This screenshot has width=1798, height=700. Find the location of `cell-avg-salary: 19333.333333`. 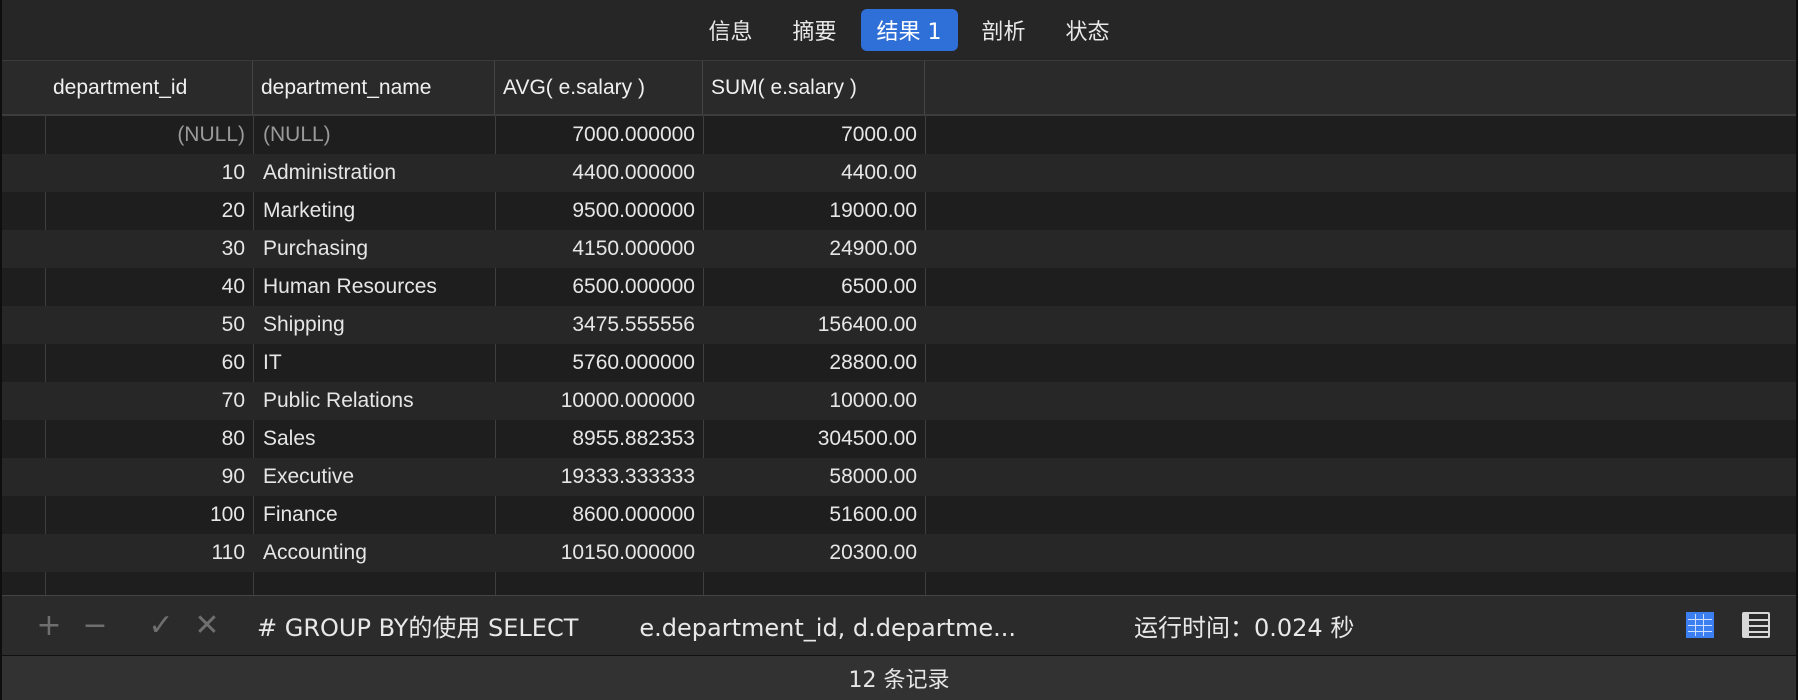

cell-avg-salary: 19333.333333 is located at coordinates (599, 477).